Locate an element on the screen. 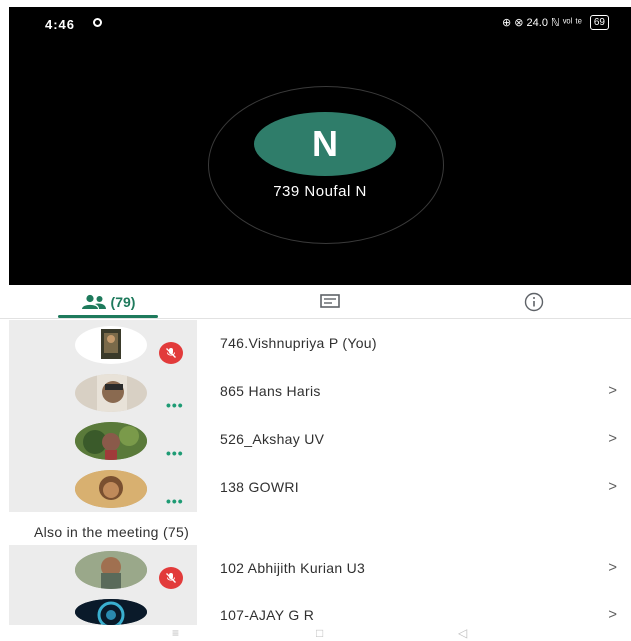 This screenshot has width=631, height=641. status-indicators: ⊕ ⊗ 24.0 ℕ ᵛᵒˡ ᵗᵉ 69 is located at coordinates (555, 22).